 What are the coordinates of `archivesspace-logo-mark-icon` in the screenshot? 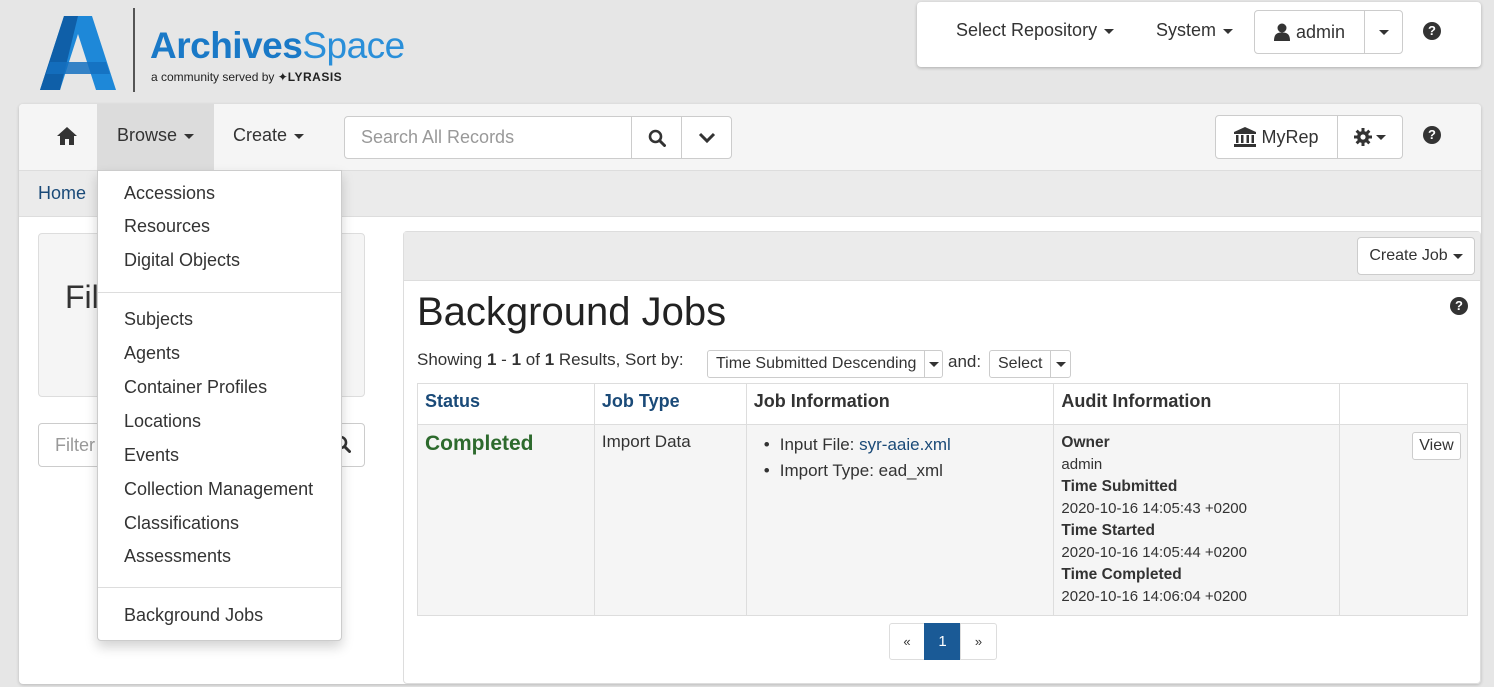 It's located at (78, 53).